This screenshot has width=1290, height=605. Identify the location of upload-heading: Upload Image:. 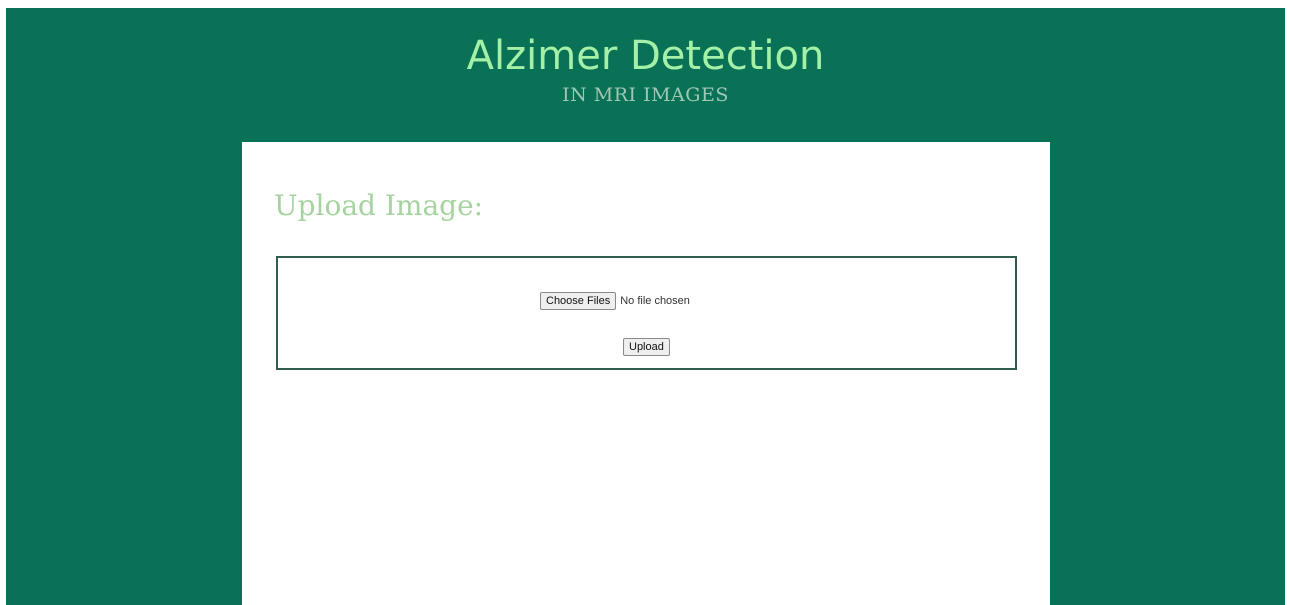
(379, 205).